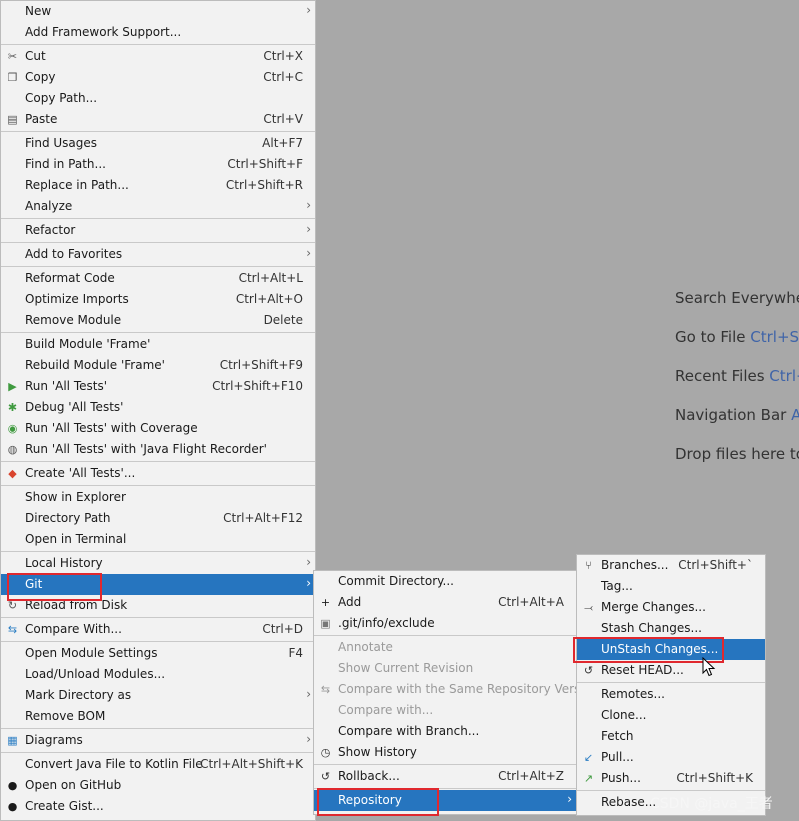 Image resolution: width=799 pixels, height=821 pixels. Describe the element at coordinates (671, 565) in the screenshot. I see `repo-item-branches: ⑂ Branches... Ctrl+Shift+`` at that location.